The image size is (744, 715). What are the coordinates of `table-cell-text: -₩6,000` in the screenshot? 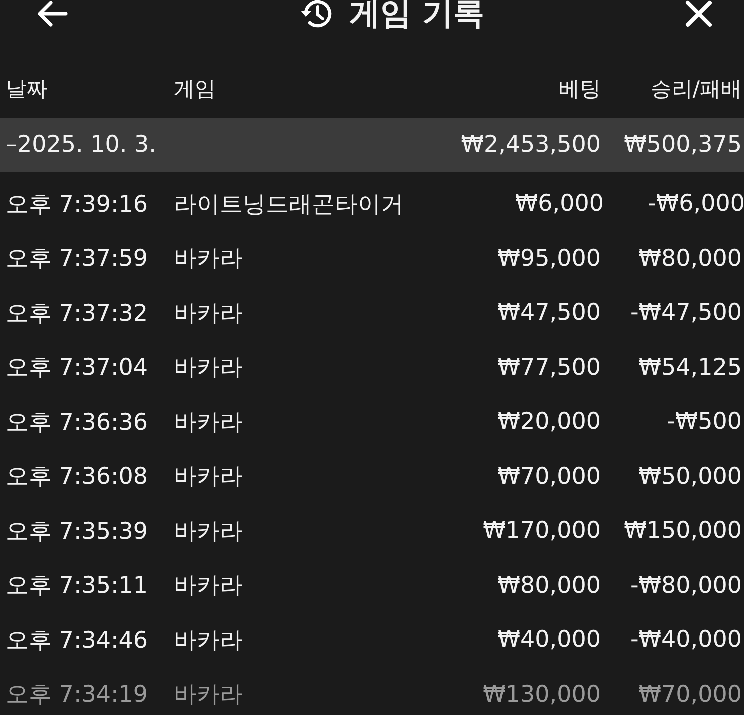 It's located at (695, 204).